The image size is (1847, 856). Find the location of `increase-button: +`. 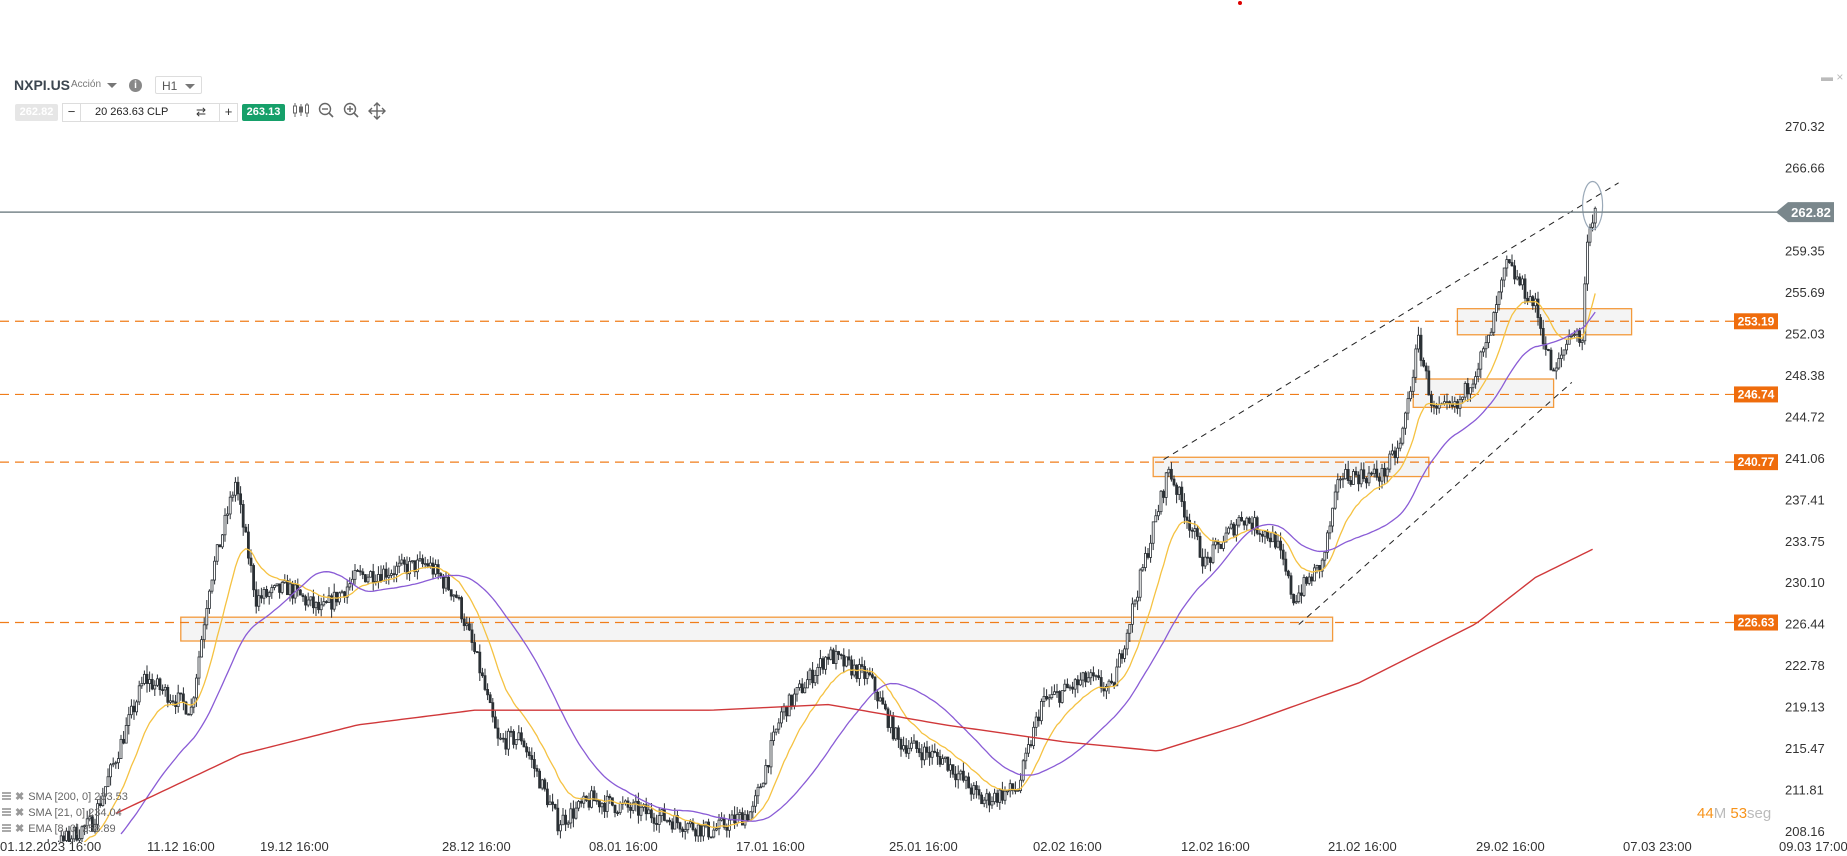

increase-button: + is located at coordinates (228, 112).